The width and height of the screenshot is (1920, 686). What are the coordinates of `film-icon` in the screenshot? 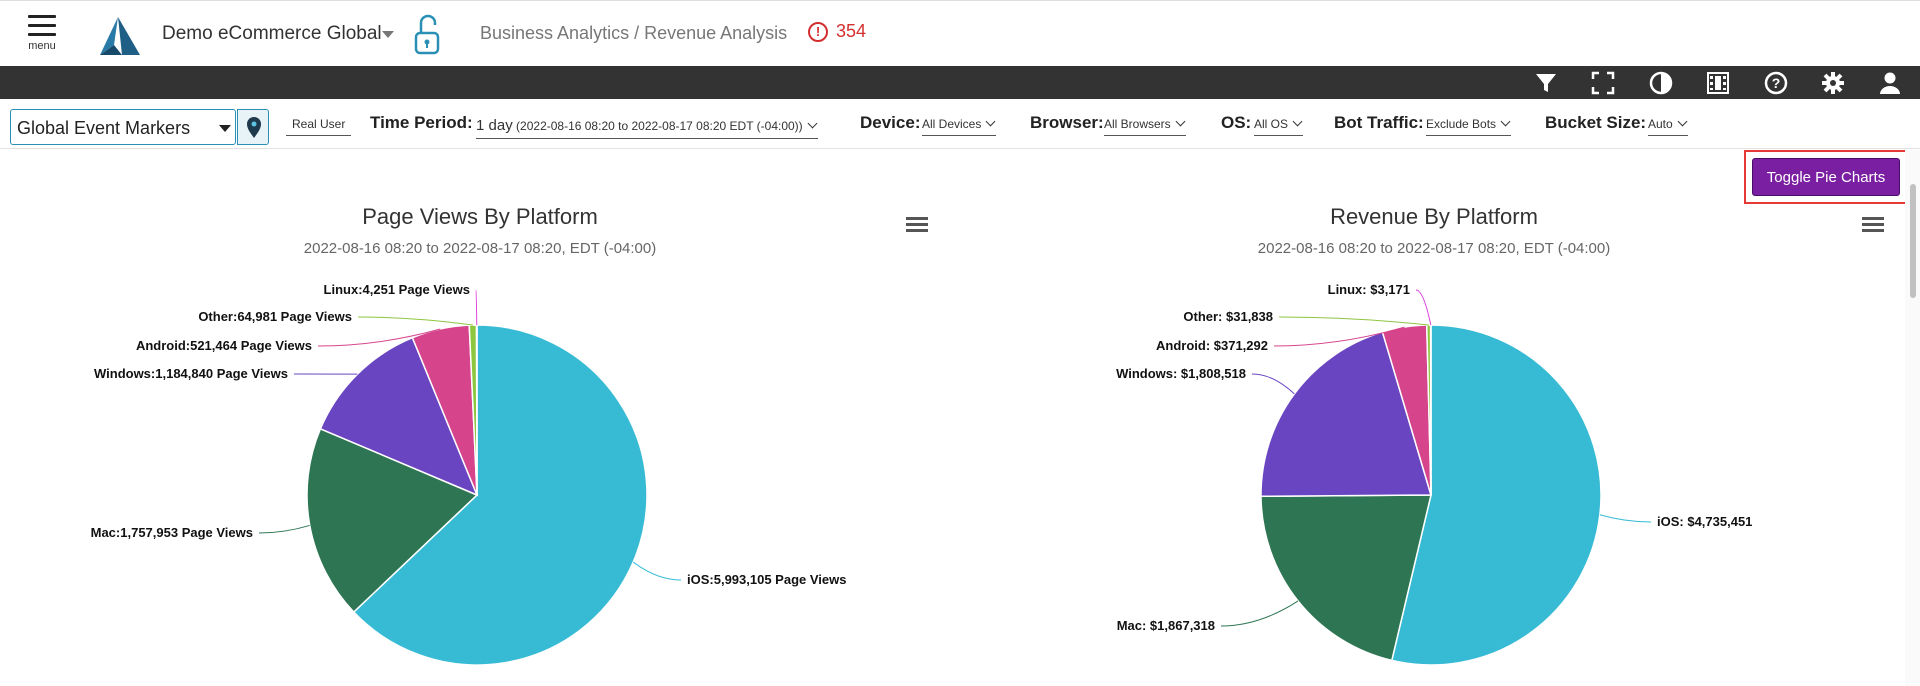 It's located at (1718, 83).